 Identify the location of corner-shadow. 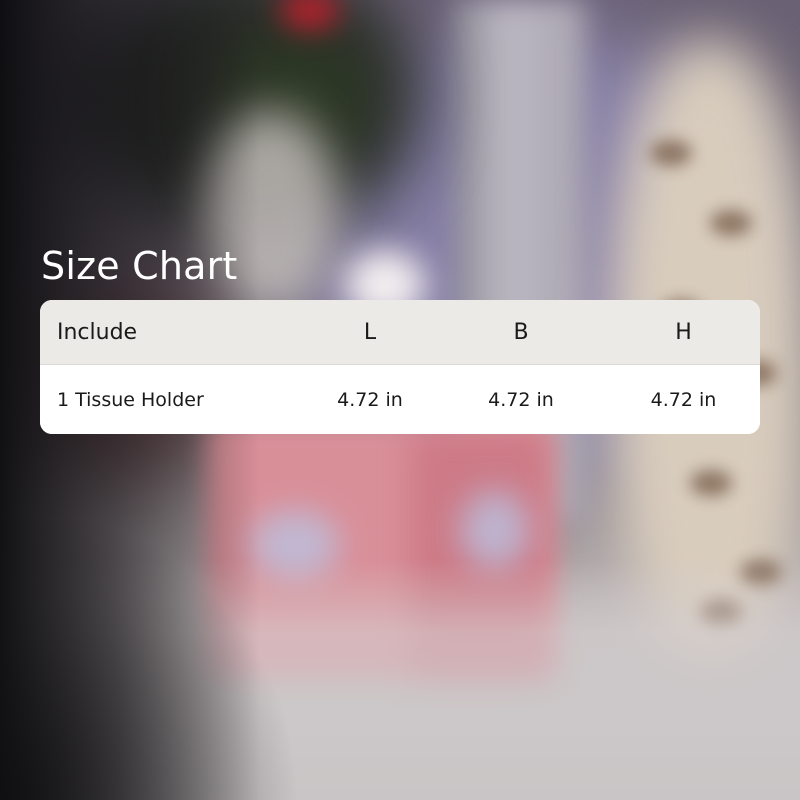
(160, 660).